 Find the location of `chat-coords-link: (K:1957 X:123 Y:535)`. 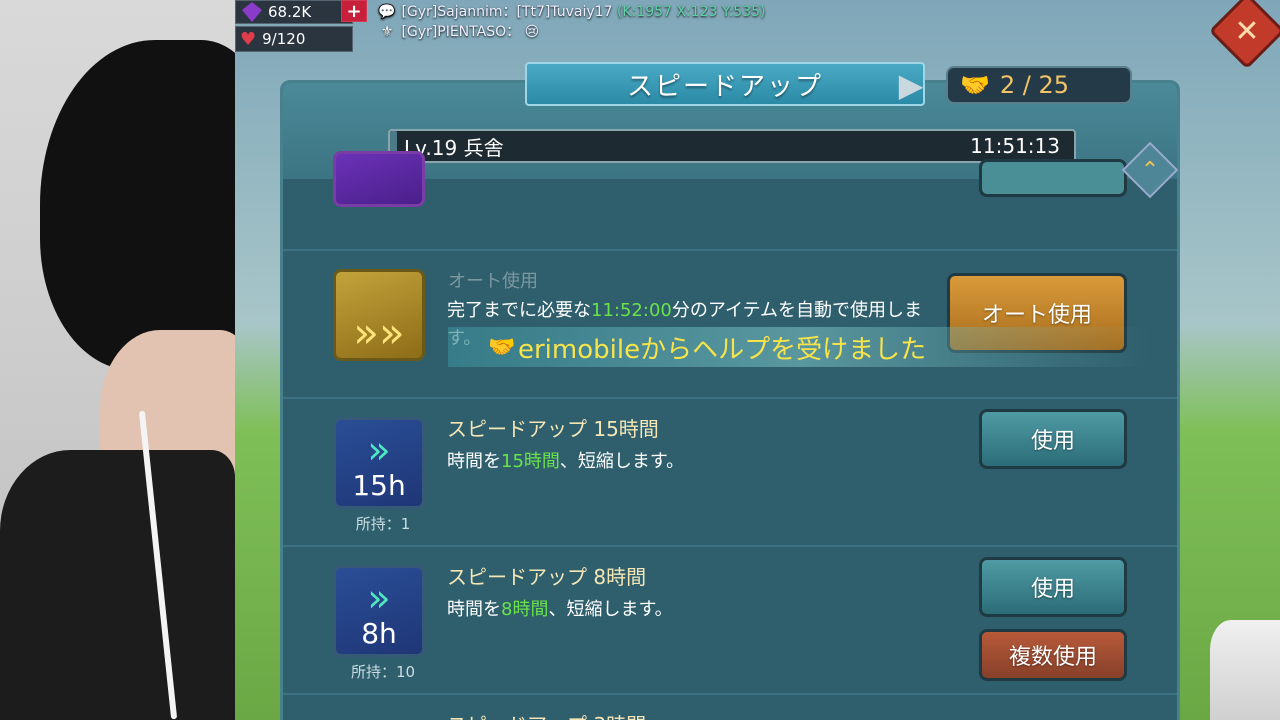

chat-coords-link: (K:1957 X:123 Y:535) is located at coordinates (691, 12).